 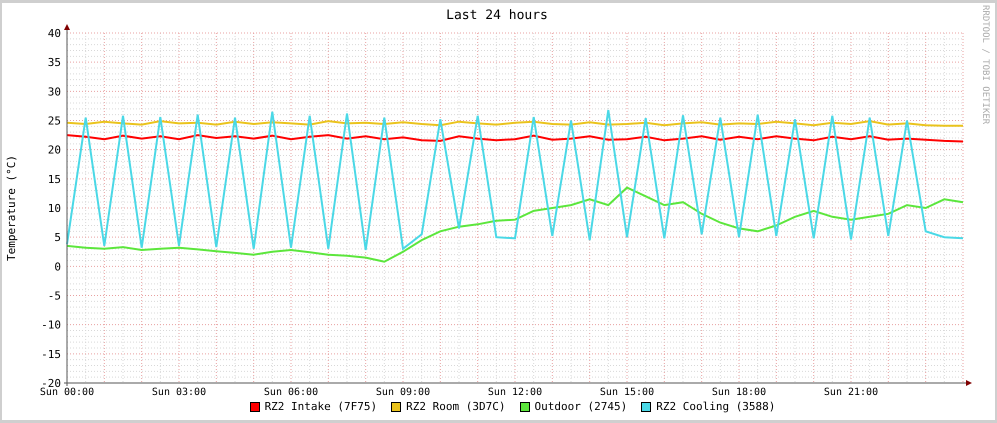 What do you see at coordinates (54, 121) in the screenshot?
I see `y-tick-label: 25` at bounding box center [54, 121].